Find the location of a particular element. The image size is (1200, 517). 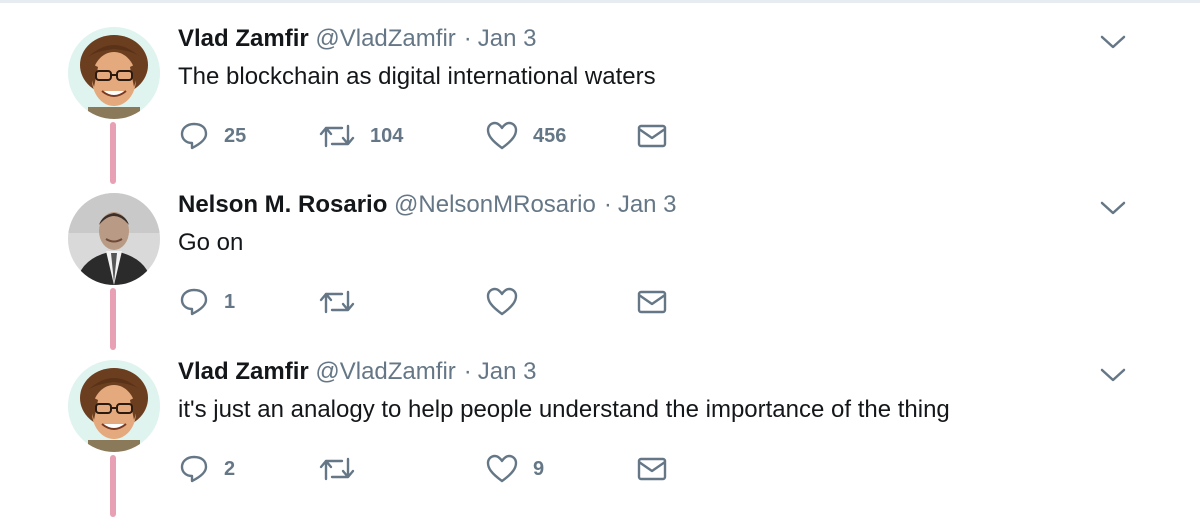

author-handle: @NelsonMRosario is located at coordinates (495, 204).